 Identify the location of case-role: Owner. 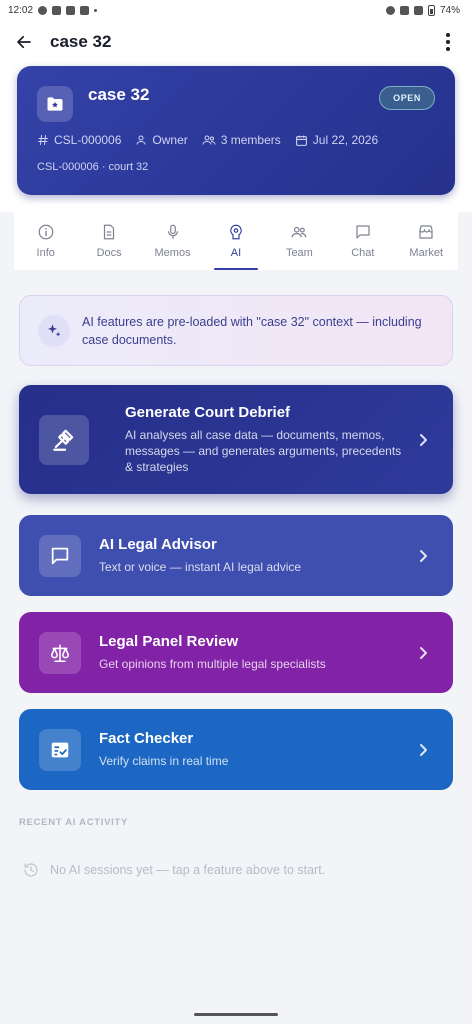
(170, 140).